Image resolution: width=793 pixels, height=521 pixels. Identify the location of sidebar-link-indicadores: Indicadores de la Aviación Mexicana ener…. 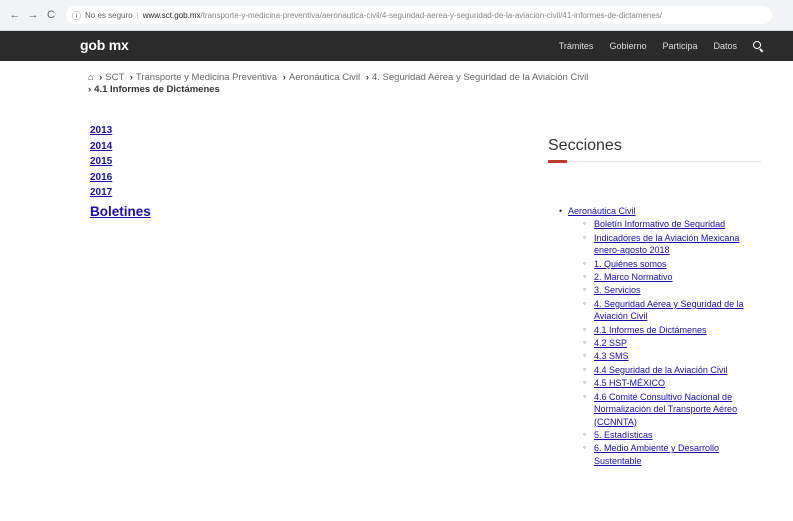
(666, 244).